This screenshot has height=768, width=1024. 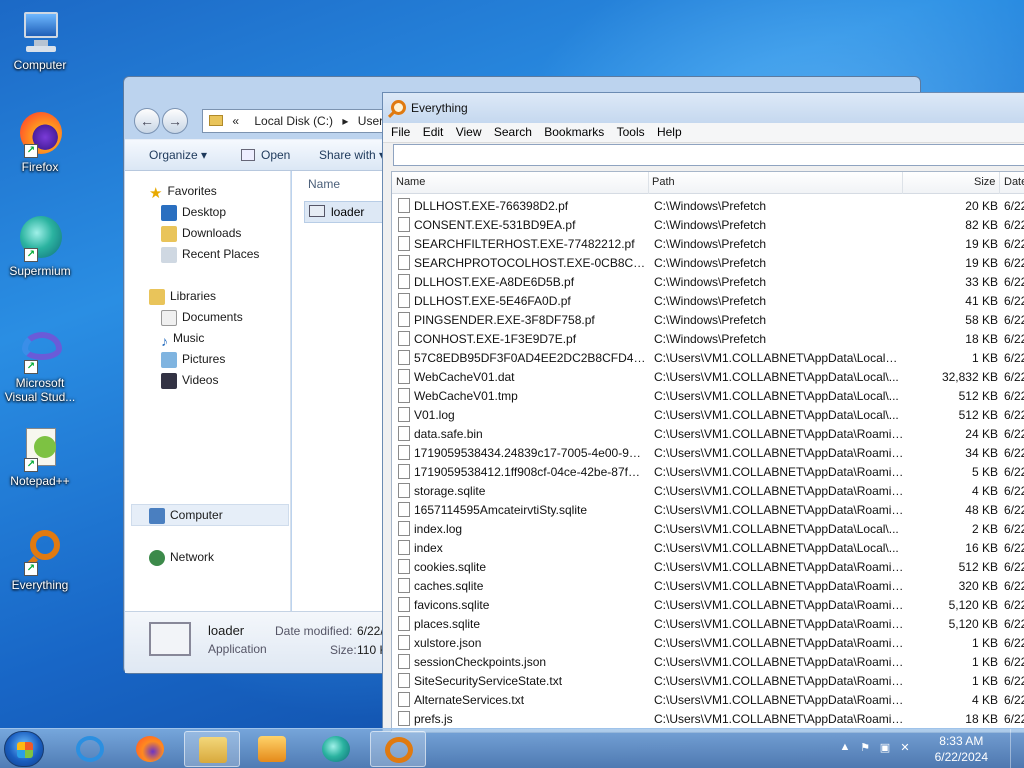 What do you see at coordinates (905, 748) in the screenshot?
I see `volume-muted-icon: ✕` at bounding box center [905, 748].